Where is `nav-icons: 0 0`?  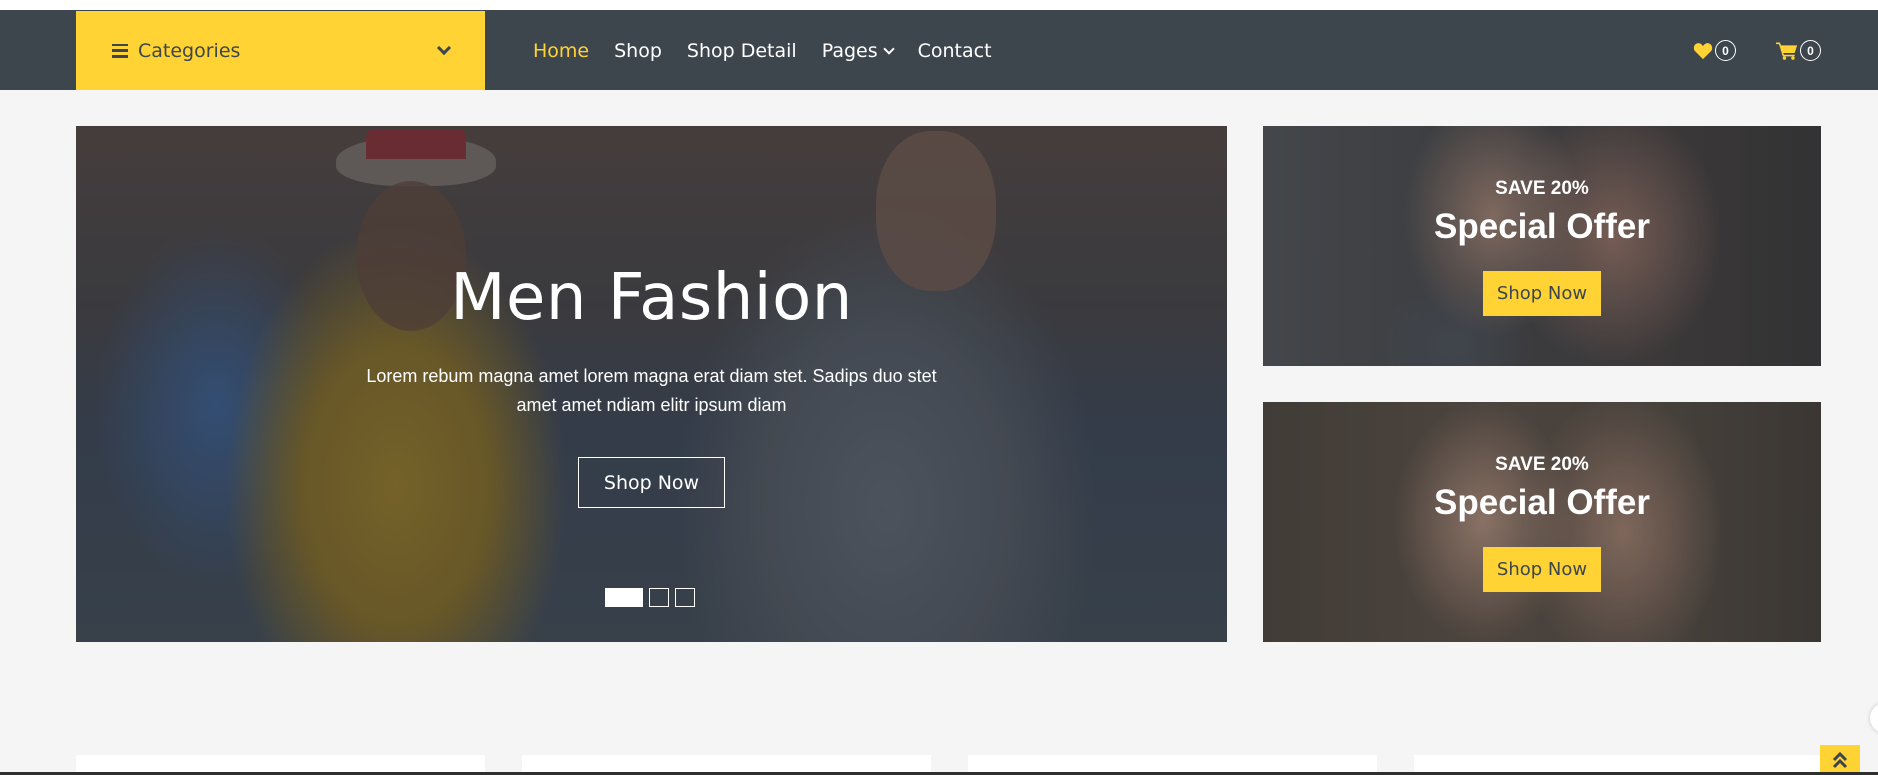 nav-icons: 0 0 is located at coordinates (1737, 50).